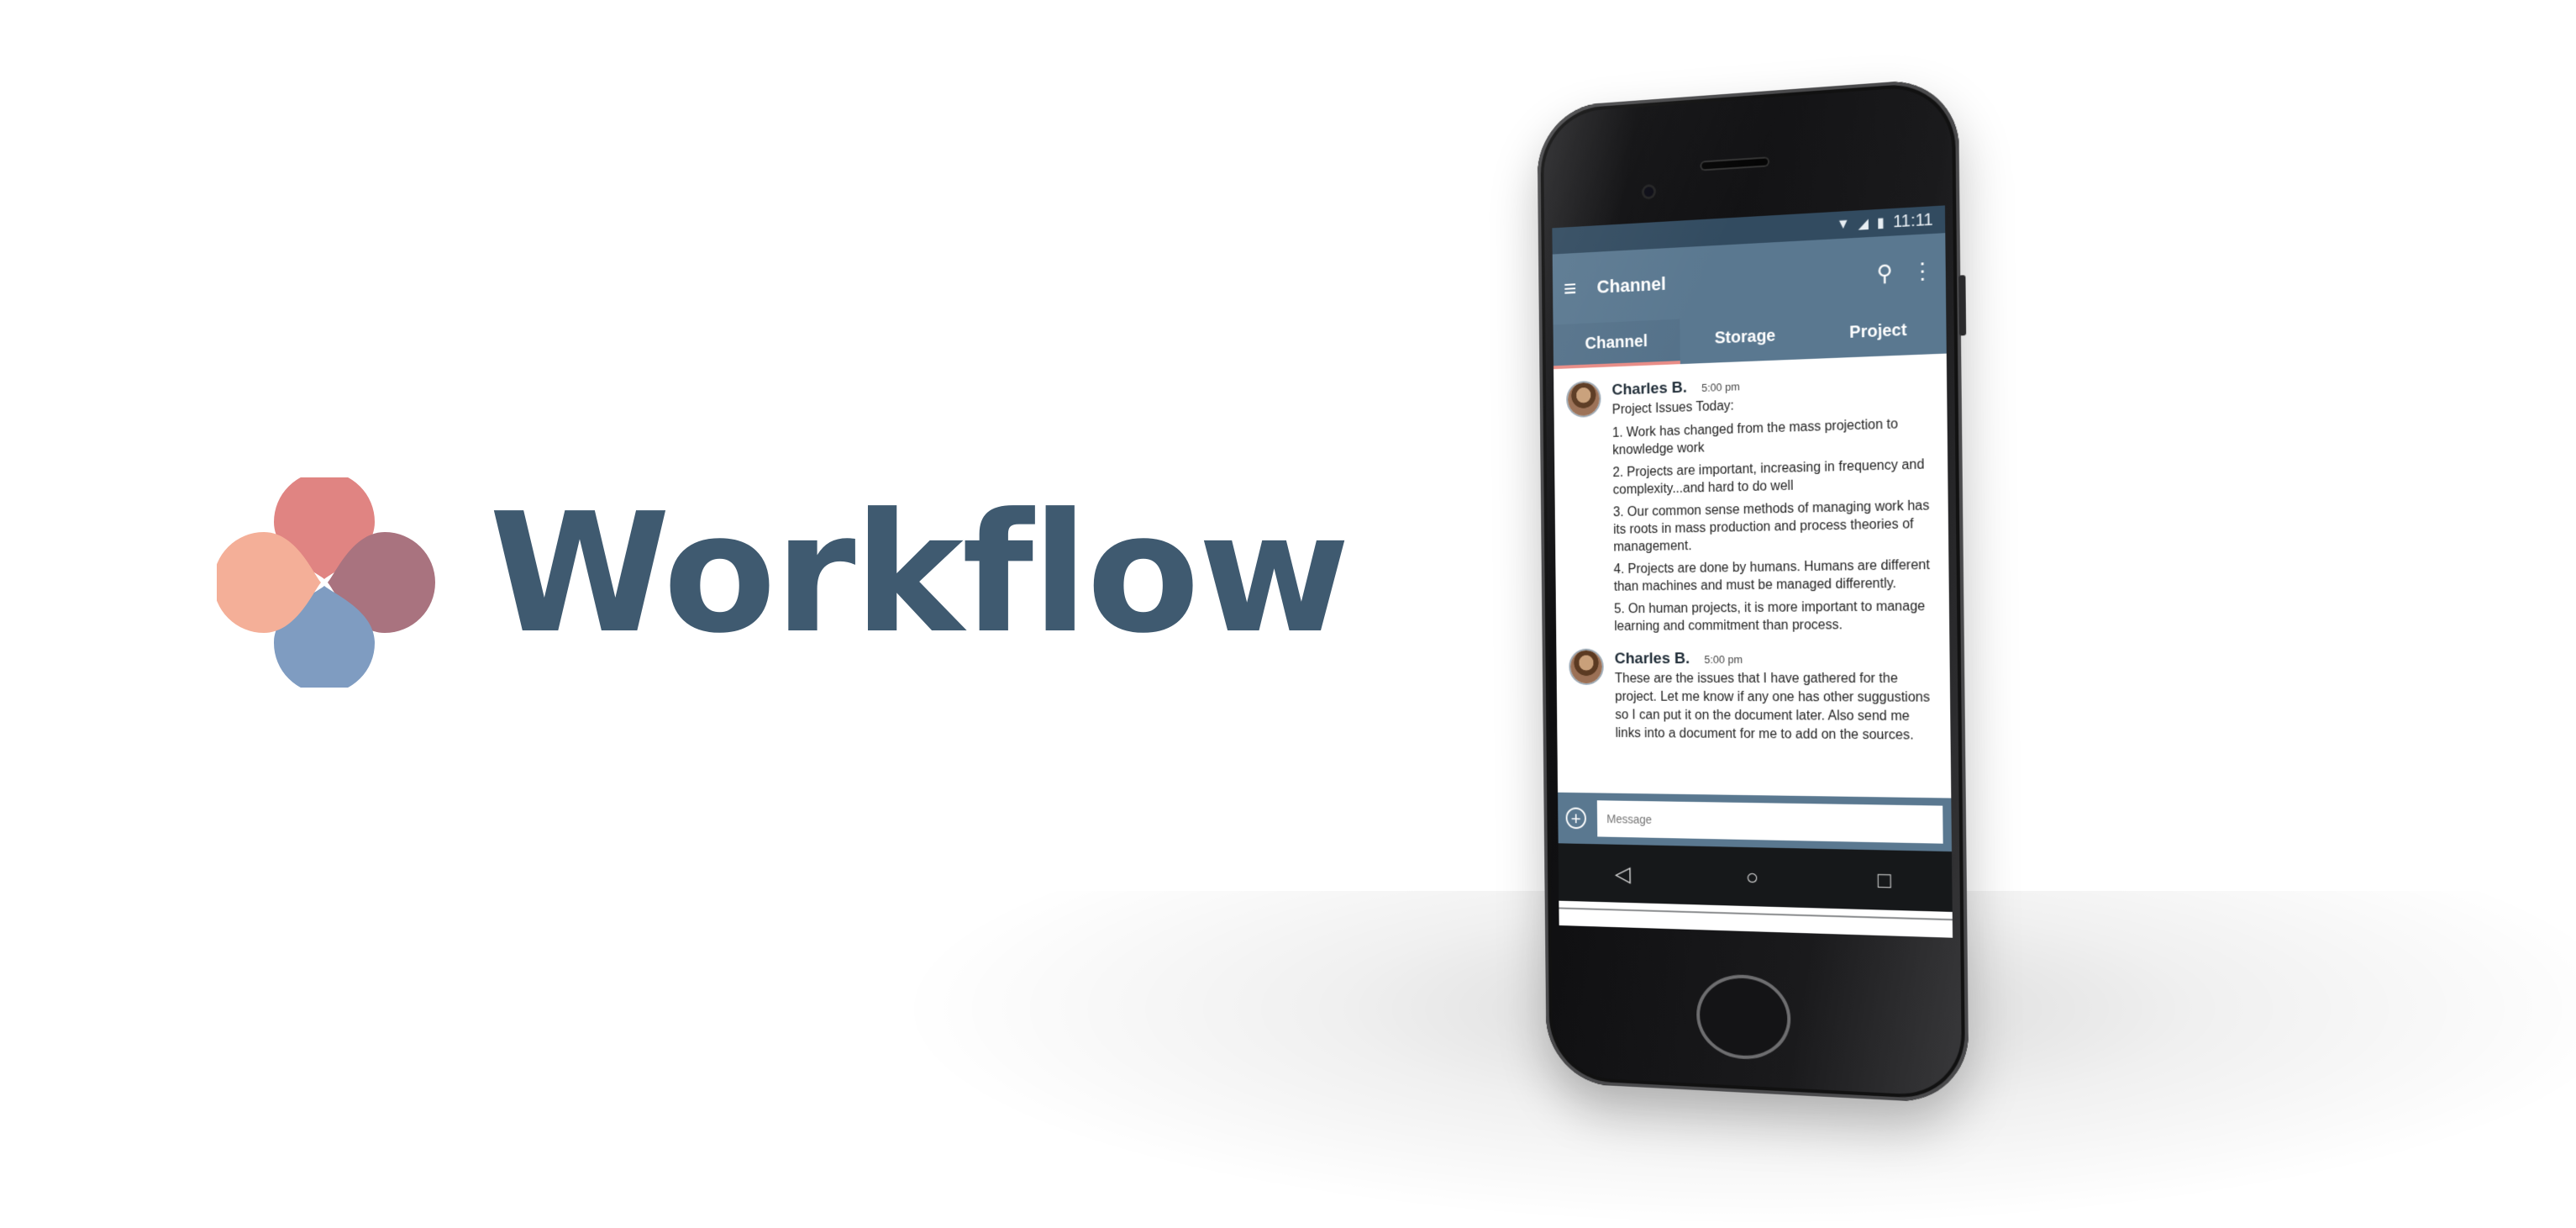 This screenshot has width=2576, height=1228. Describe the element at coordinates (1843, 225) in the screenshot. I see `wifi-icon: ▼` at that location.